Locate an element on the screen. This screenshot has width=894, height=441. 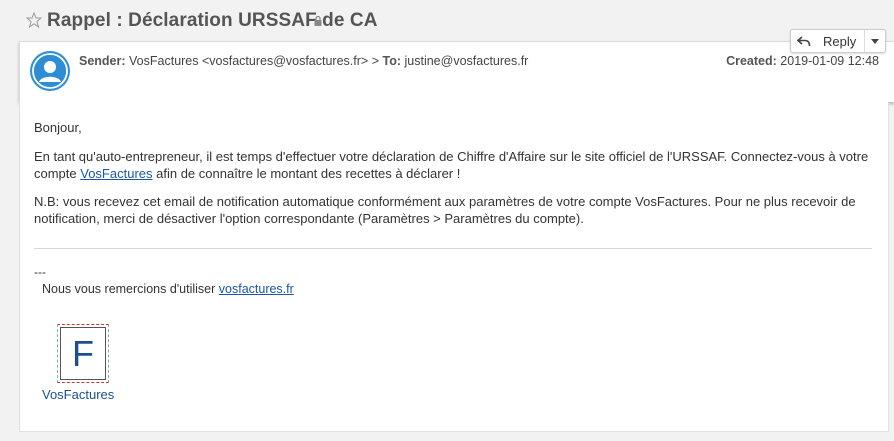
star-outline-icon is located at coordinates (34, 20).